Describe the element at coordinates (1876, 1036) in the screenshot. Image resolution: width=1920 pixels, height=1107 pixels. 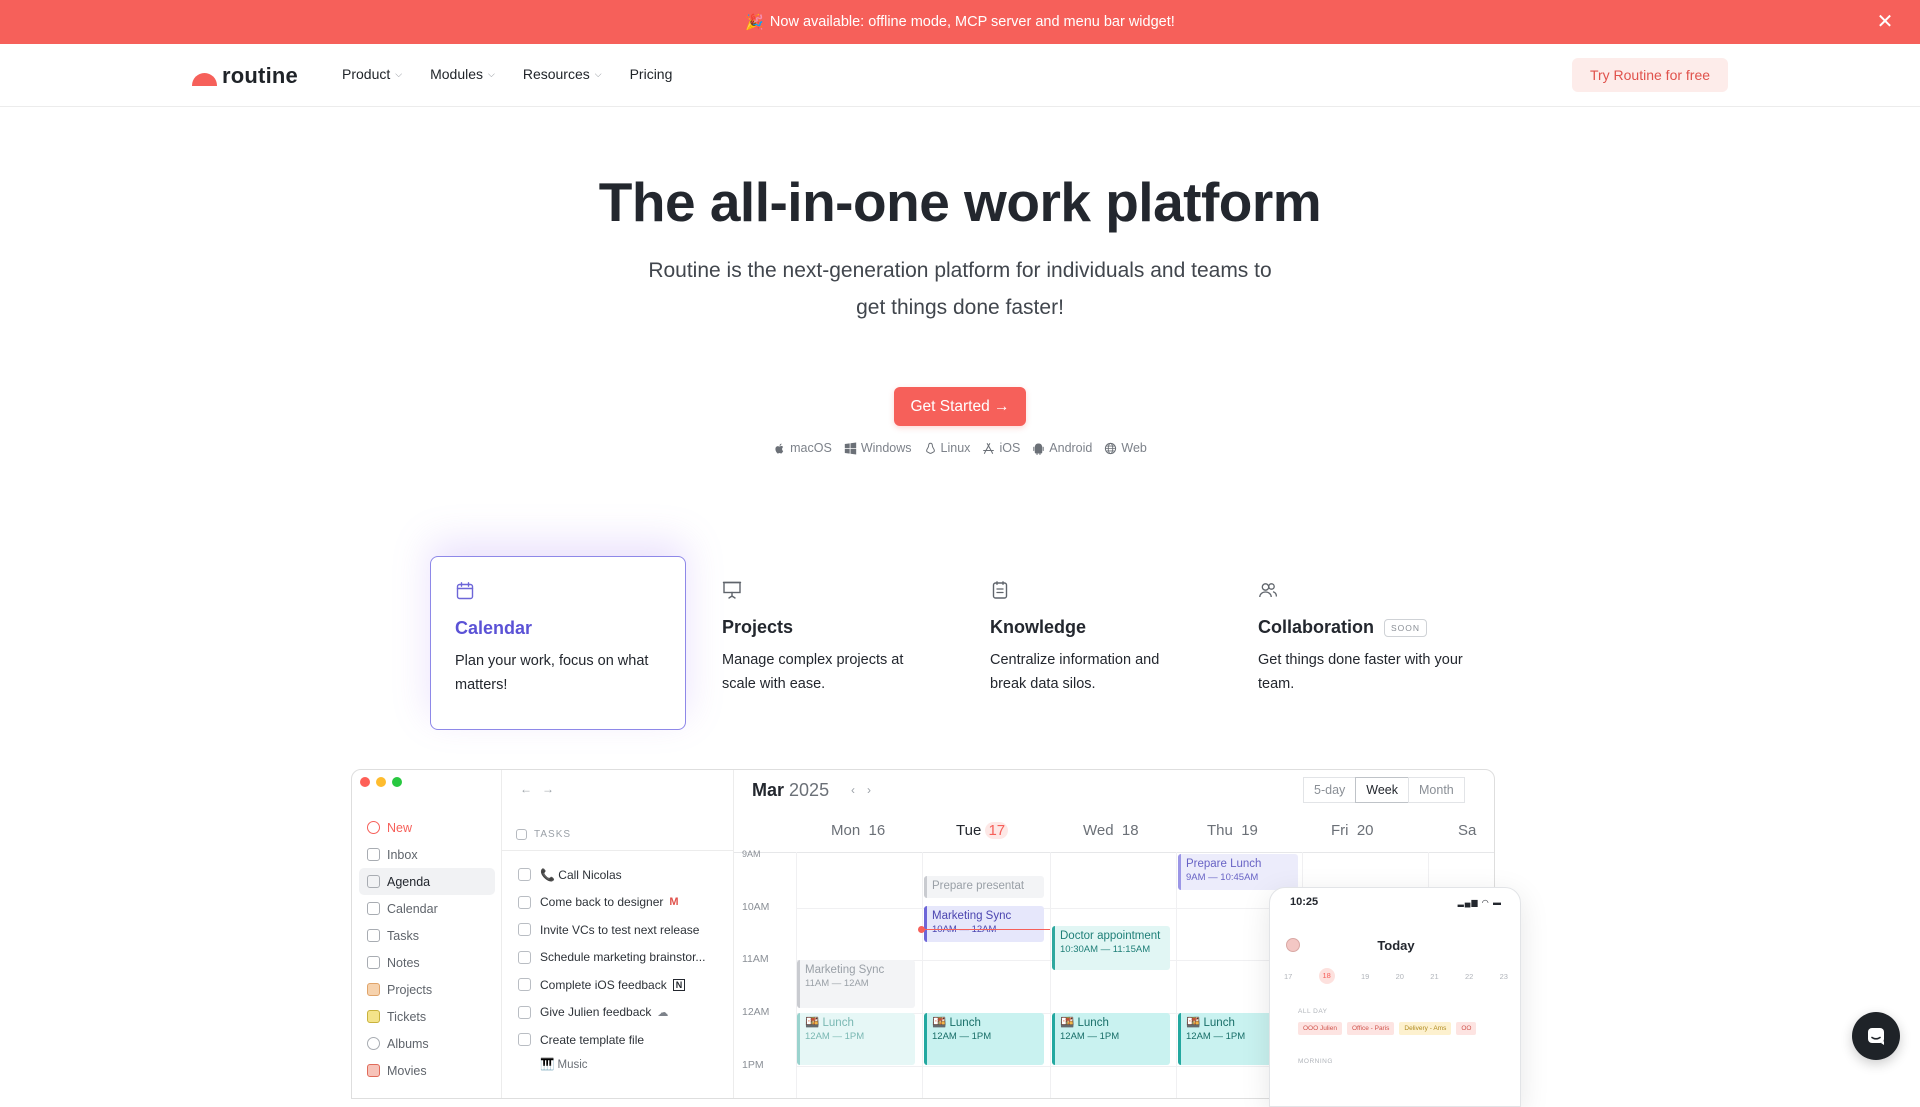
I see `chat-launcher-button` at that location.